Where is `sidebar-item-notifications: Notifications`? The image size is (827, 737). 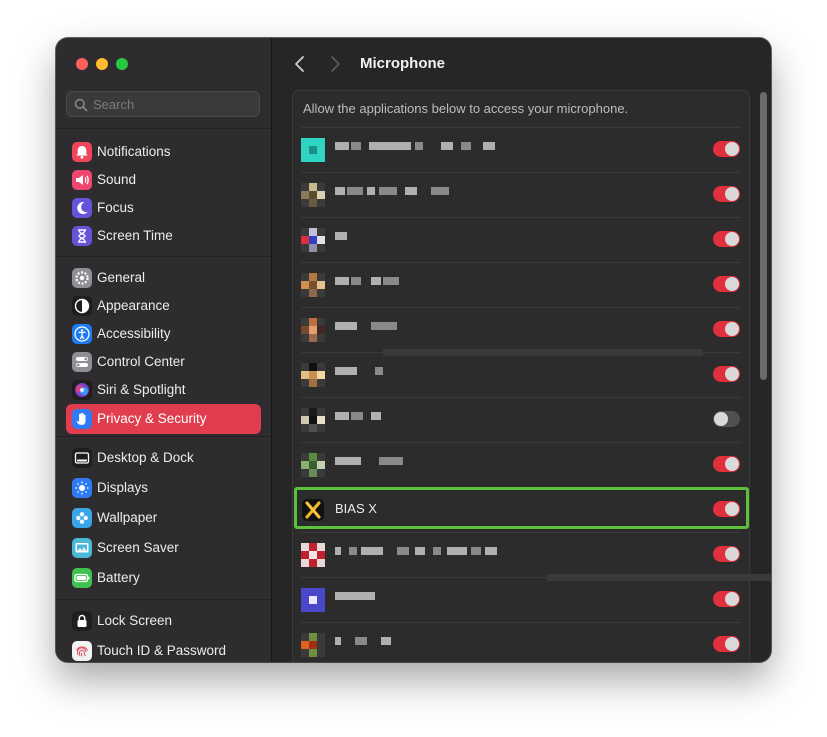 sidebar-item-notifications: Notifications is located at coordinates (163, 152).